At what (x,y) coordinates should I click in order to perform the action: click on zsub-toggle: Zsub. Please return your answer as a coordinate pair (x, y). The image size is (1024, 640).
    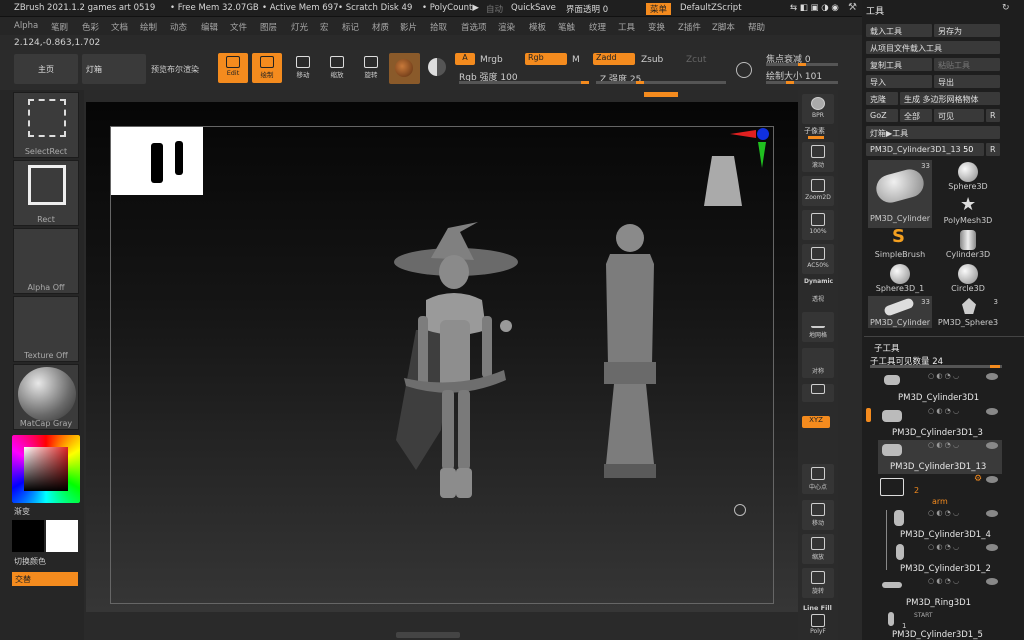
    Looking at the image, I should click on (652, 60).